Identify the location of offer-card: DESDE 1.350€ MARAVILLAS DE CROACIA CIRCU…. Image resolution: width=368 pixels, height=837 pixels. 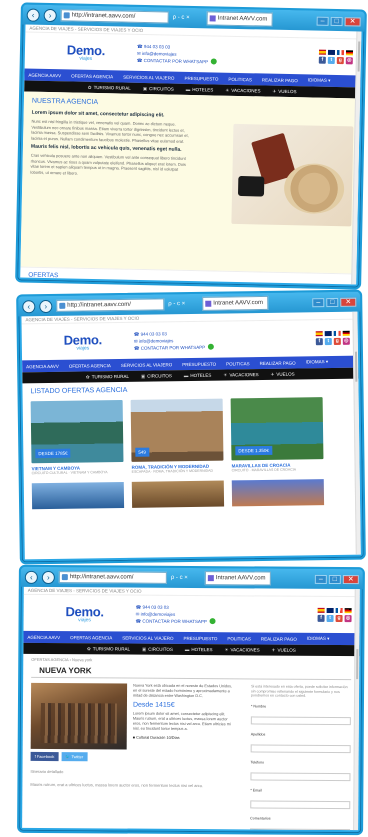
(277, 434).